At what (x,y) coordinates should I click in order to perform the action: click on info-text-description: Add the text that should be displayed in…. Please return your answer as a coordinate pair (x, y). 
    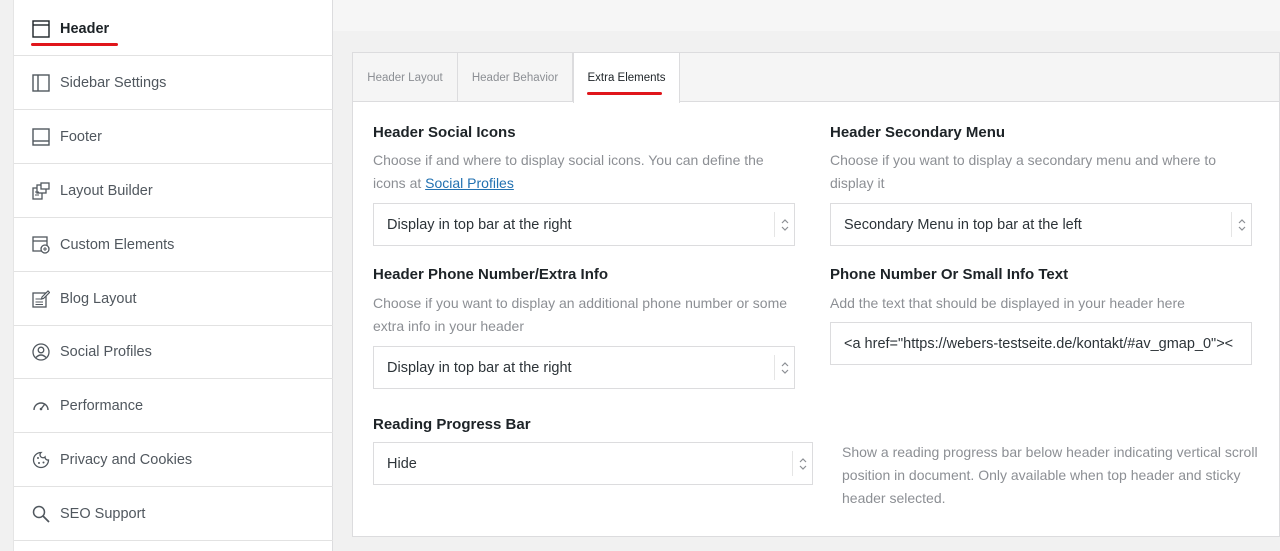
    Looking at the image, I should click on (1007, 303).